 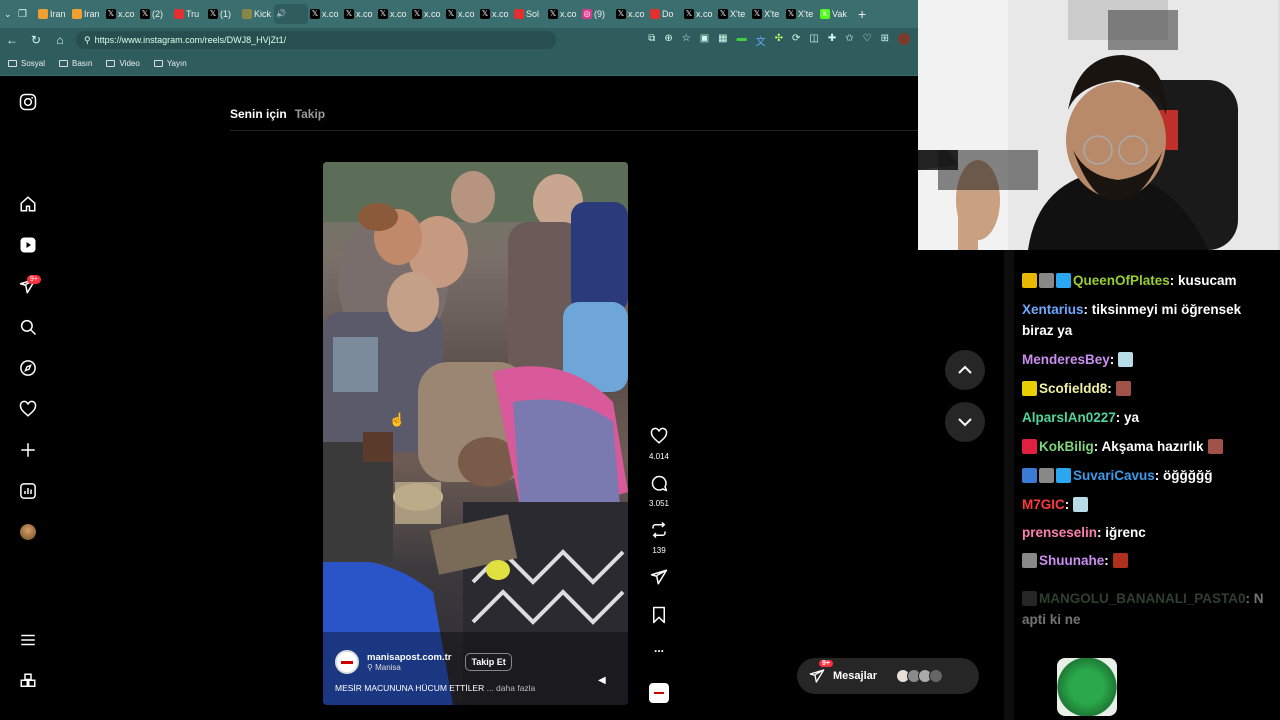 I want to click on account-name: manisapost.com.tr, so click(x=409, y=657).